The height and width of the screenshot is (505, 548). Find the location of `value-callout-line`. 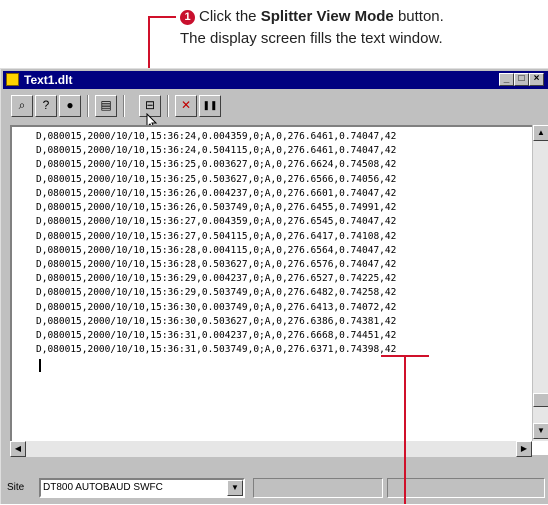

value-callout-line is located at coordinates (405, 429).